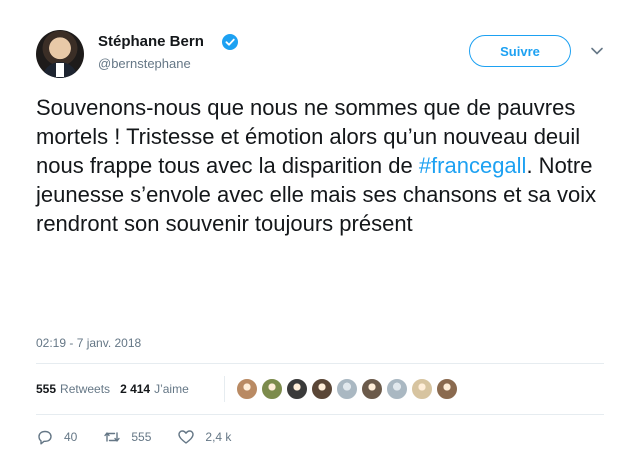  What do you see at coordinates (473, 165) in the screenshot?
I see `hashtag-link: #francegall` at bounding box center [473, 165].